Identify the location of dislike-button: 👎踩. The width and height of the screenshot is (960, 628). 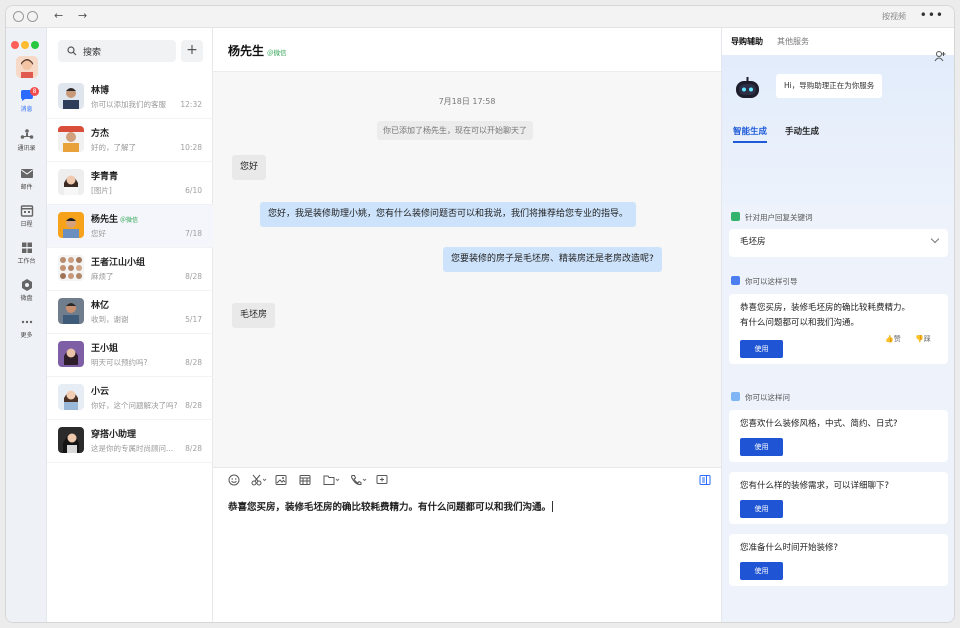
(923, 339).